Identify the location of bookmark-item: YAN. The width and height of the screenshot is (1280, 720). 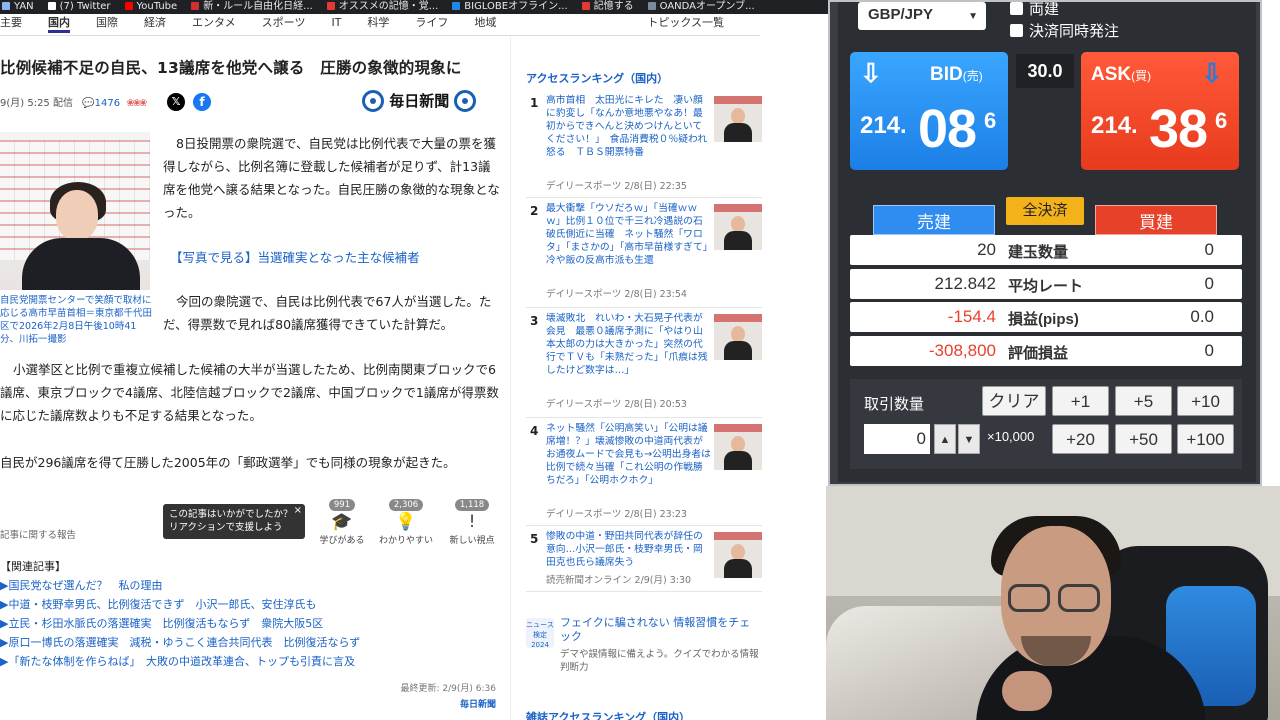
(17, 7).